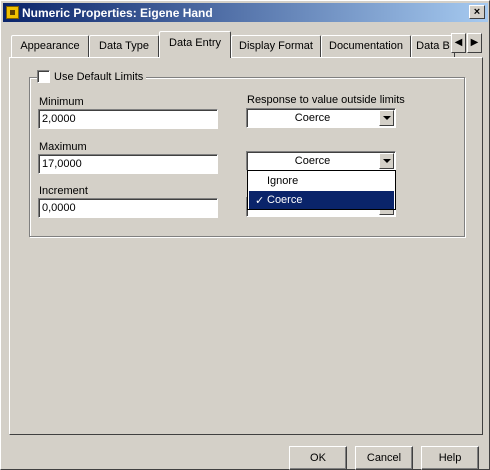  I want to click on maximum-label: Maximum, so click(63, 147).